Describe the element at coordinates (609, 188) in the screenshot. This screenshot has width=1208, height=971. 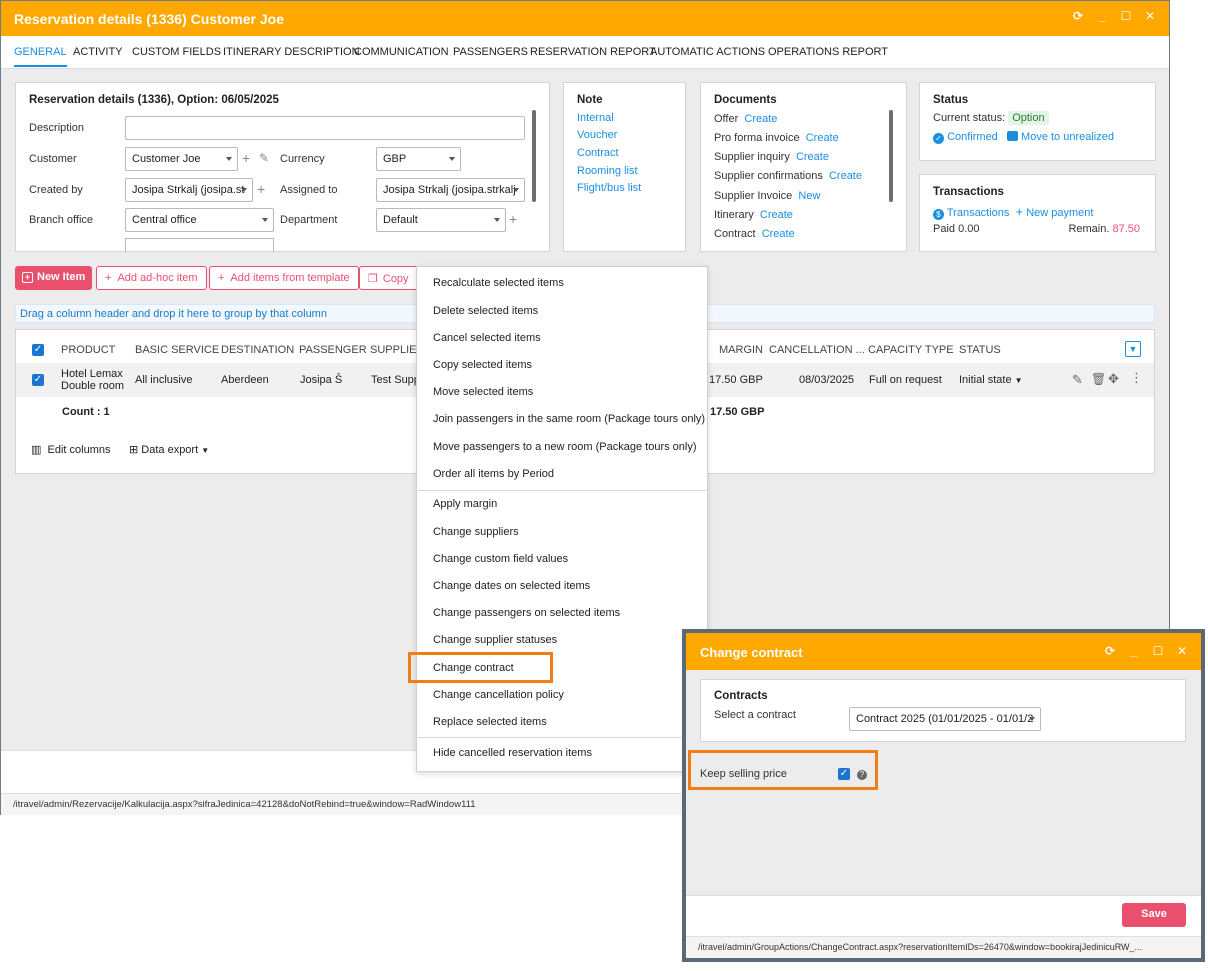
I see `note-flight-bus-link: Flight/bus list` at that location.